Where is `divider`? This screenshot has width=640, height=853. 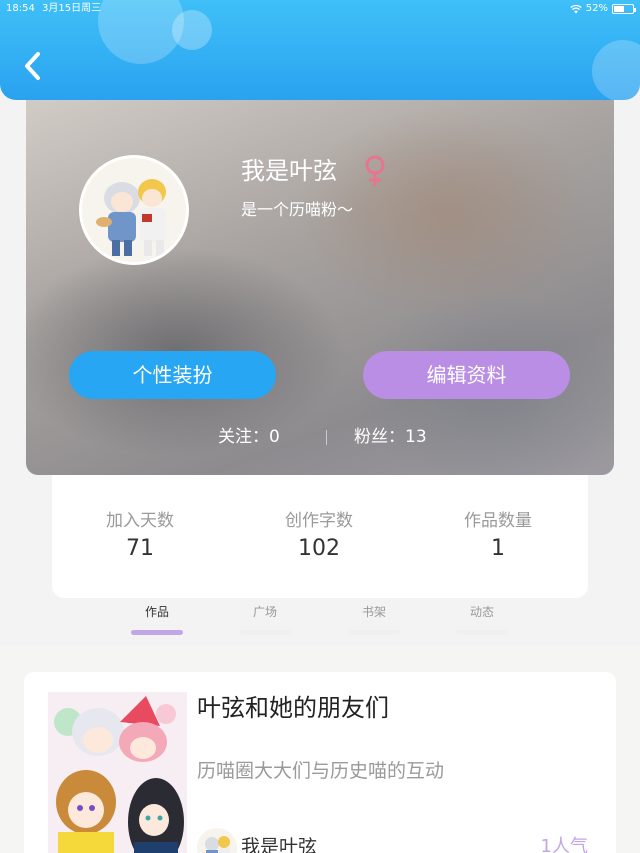 divider is located at coordinates (326, 437).